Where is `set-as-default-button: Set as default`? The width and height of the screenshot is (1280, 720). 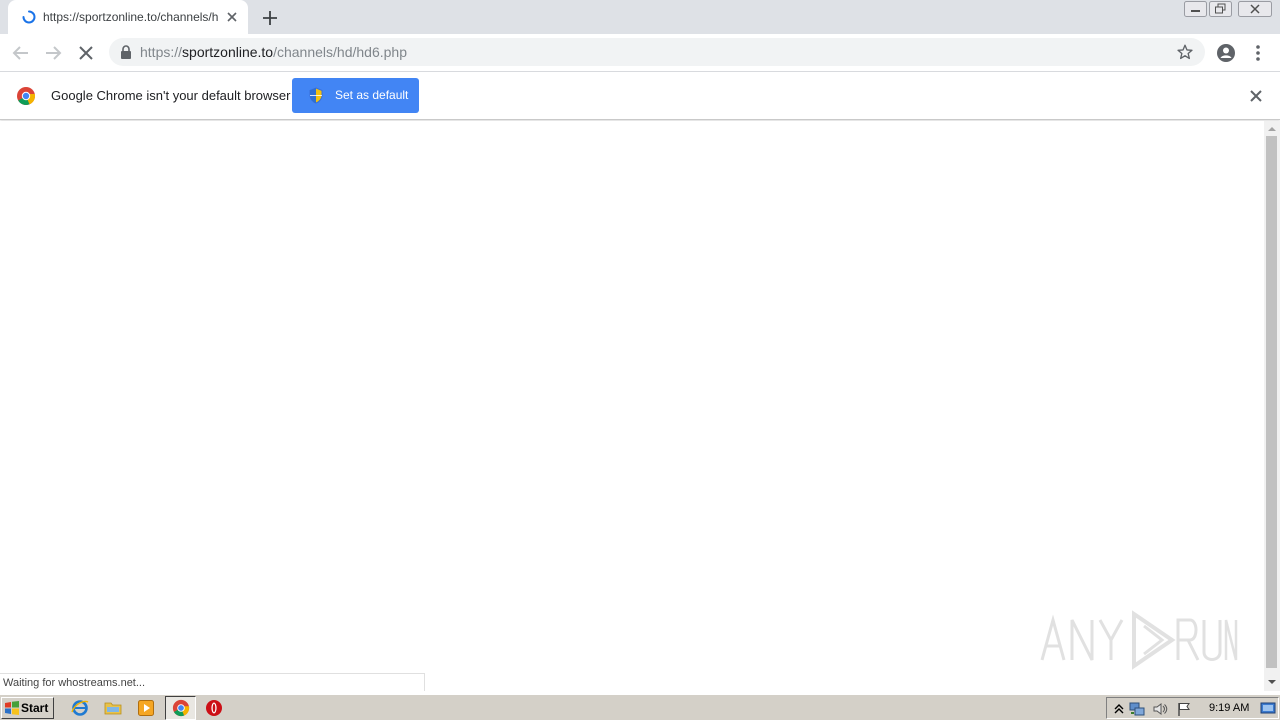
set-as-default-button: Set as default is located at coordinates (355, 95).